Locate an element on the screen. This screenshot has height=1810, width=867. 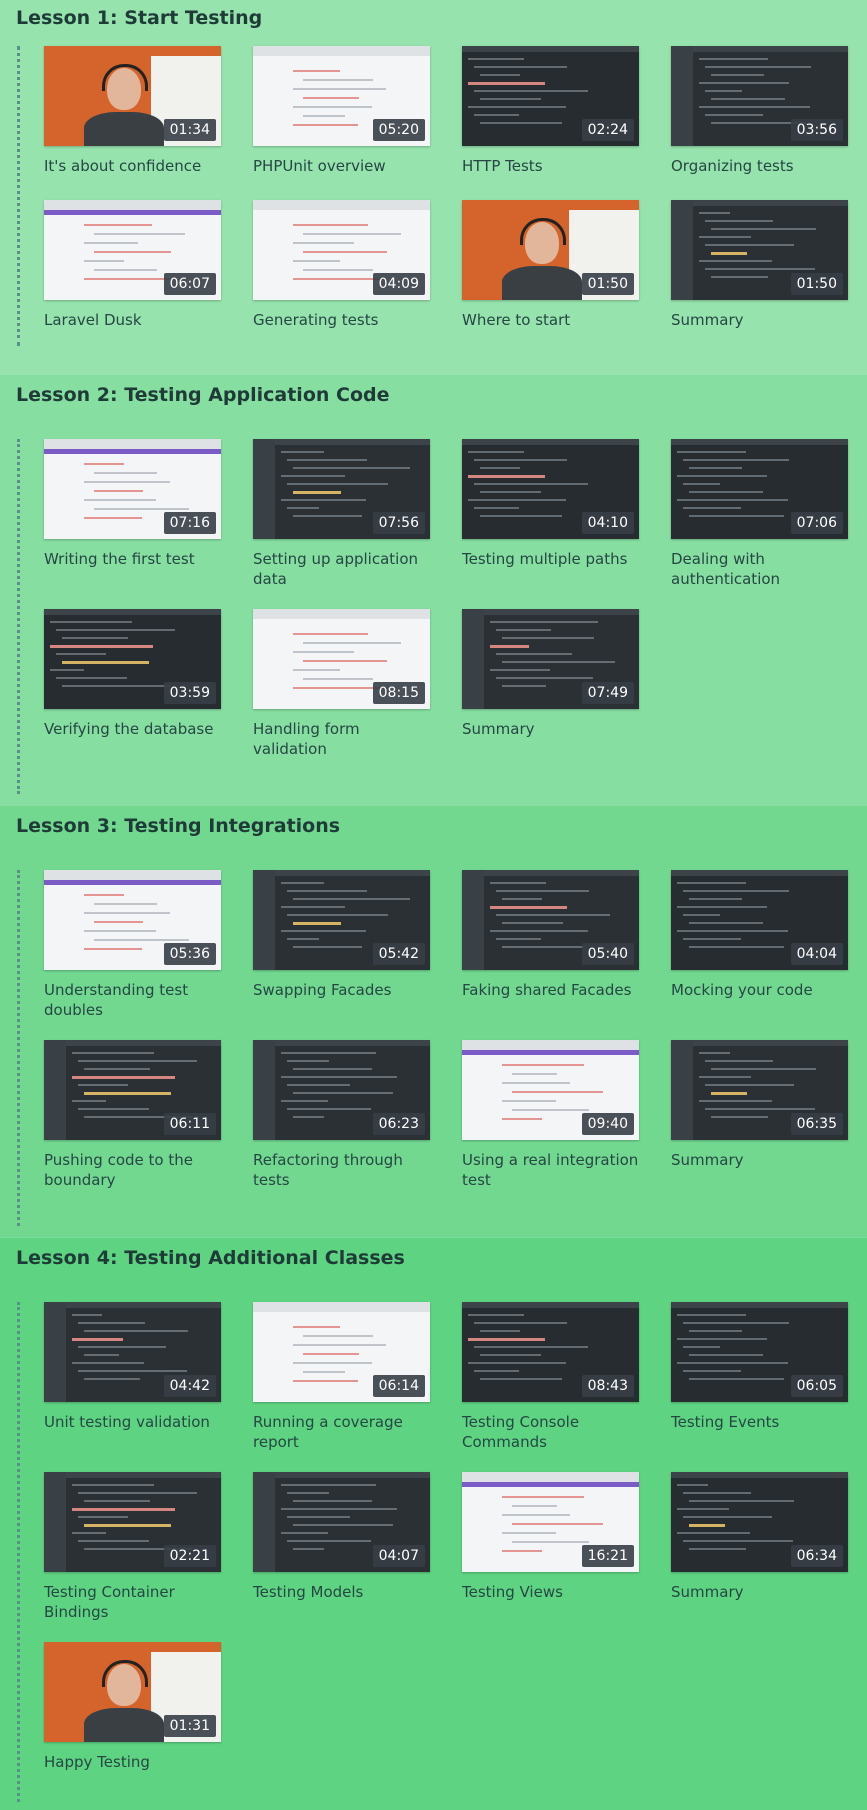
video-thumbnail: 04:09 is located at coordinates (341, 250).